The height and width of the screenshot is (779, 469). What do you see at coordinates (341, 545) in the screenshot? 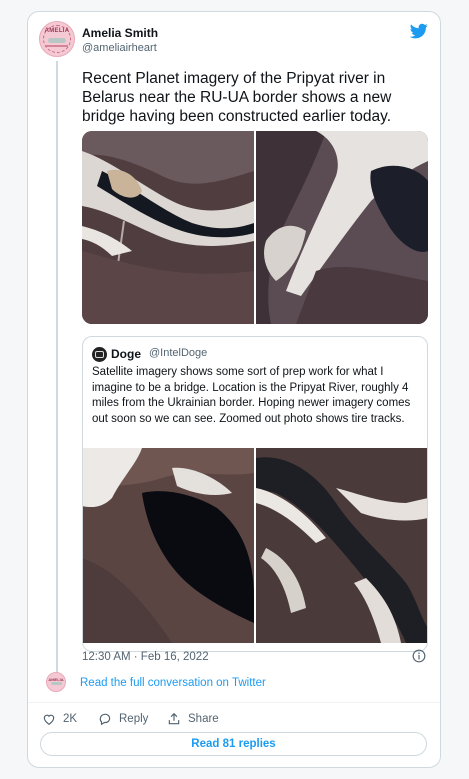
I see `satellite-image-zoomed-out-river` at bounding box center [341, 545].